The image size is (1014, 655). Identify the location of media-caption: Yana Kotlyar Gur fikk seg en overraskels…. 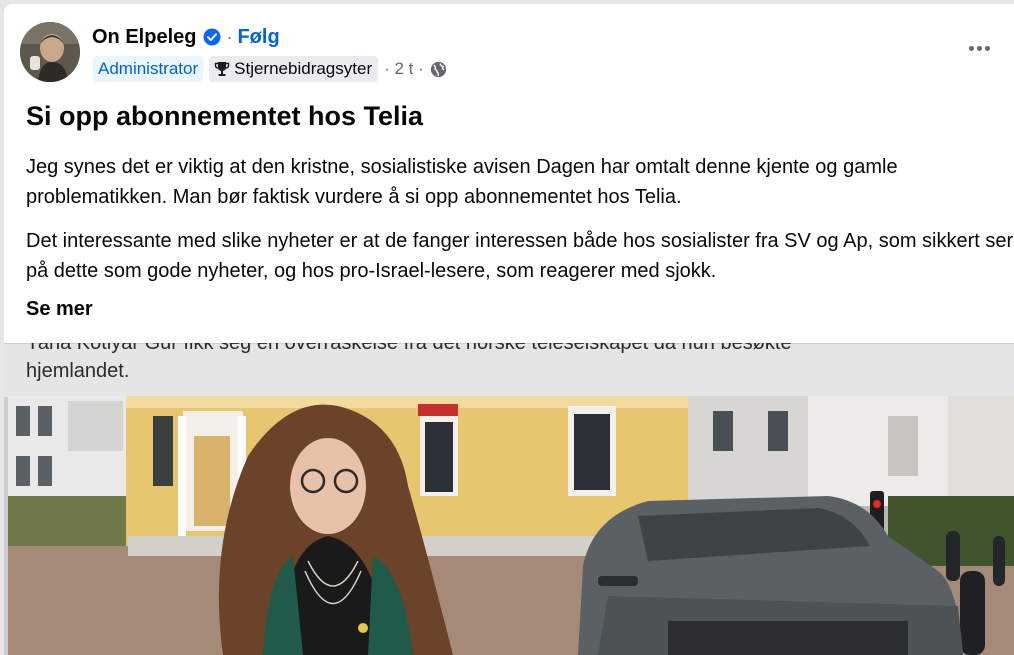
(509, 370).